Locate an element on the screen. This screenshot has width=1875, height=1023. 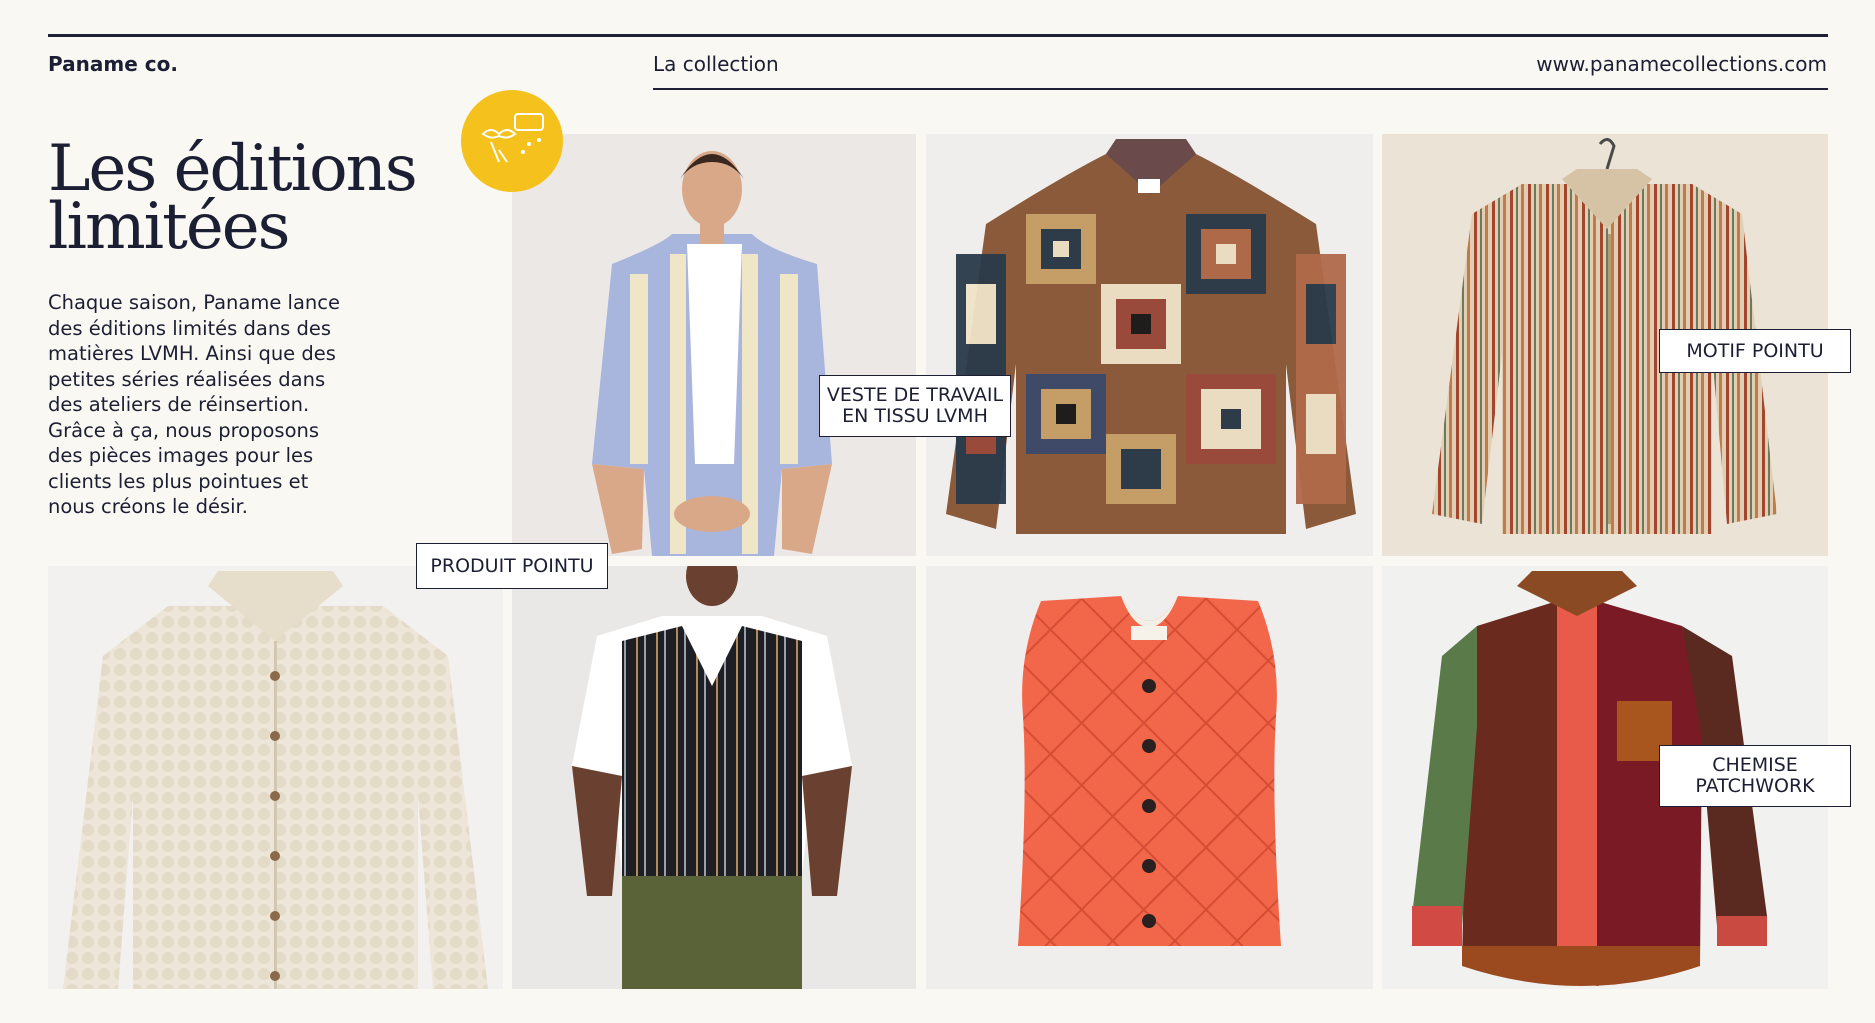
tag-produit-pointu: PRODUIT POINTU is located at coordinates (512, 566).